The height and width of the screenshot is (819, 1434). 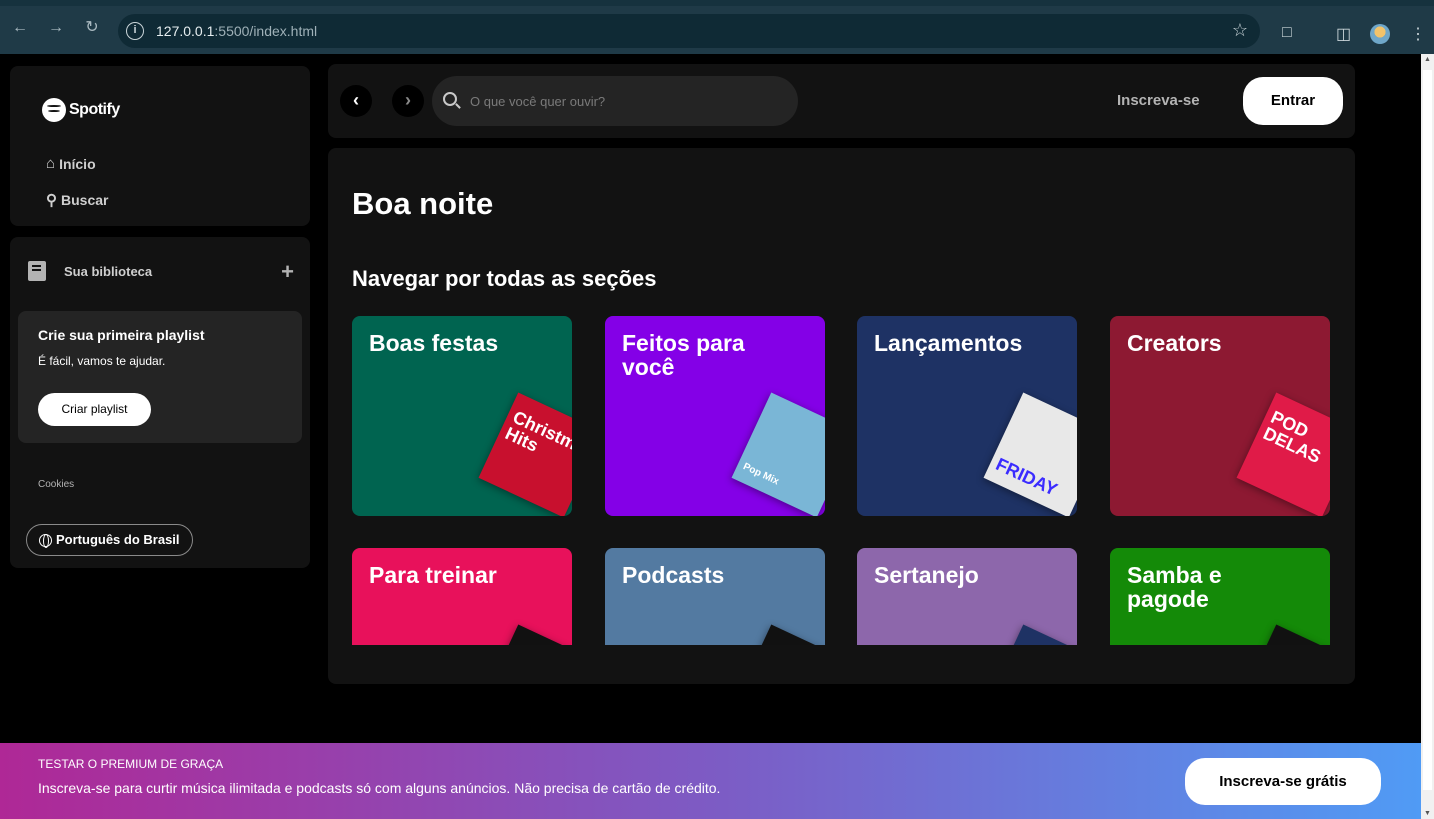 I want to click on category-tile-label: Feitos para você, so click(x=683, y=355).